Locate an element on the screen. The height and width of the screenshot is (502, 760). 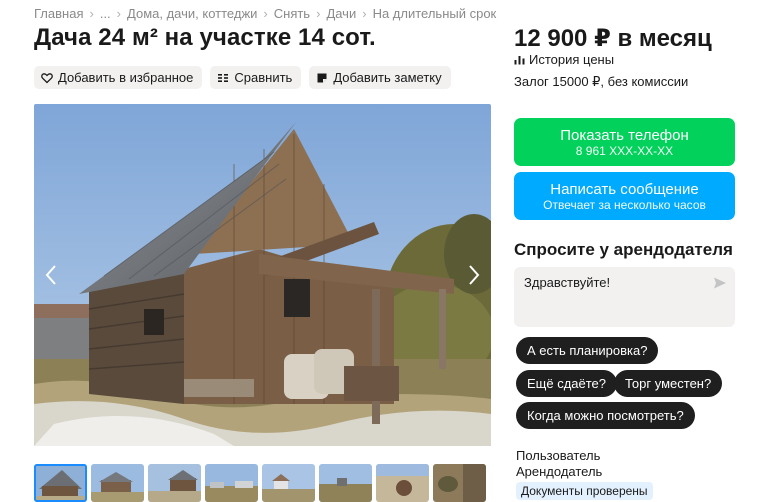
deposit-info: Залог 15000 ₽, без комиссии is located at coordinates (601, 81).